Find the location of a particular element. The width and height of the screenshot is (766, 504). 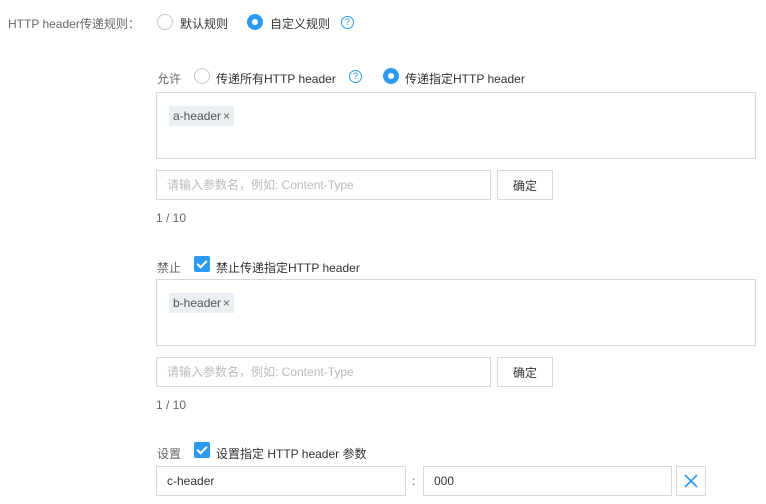

deny-count: 1 / 10 is located at coordinates (171, 405).